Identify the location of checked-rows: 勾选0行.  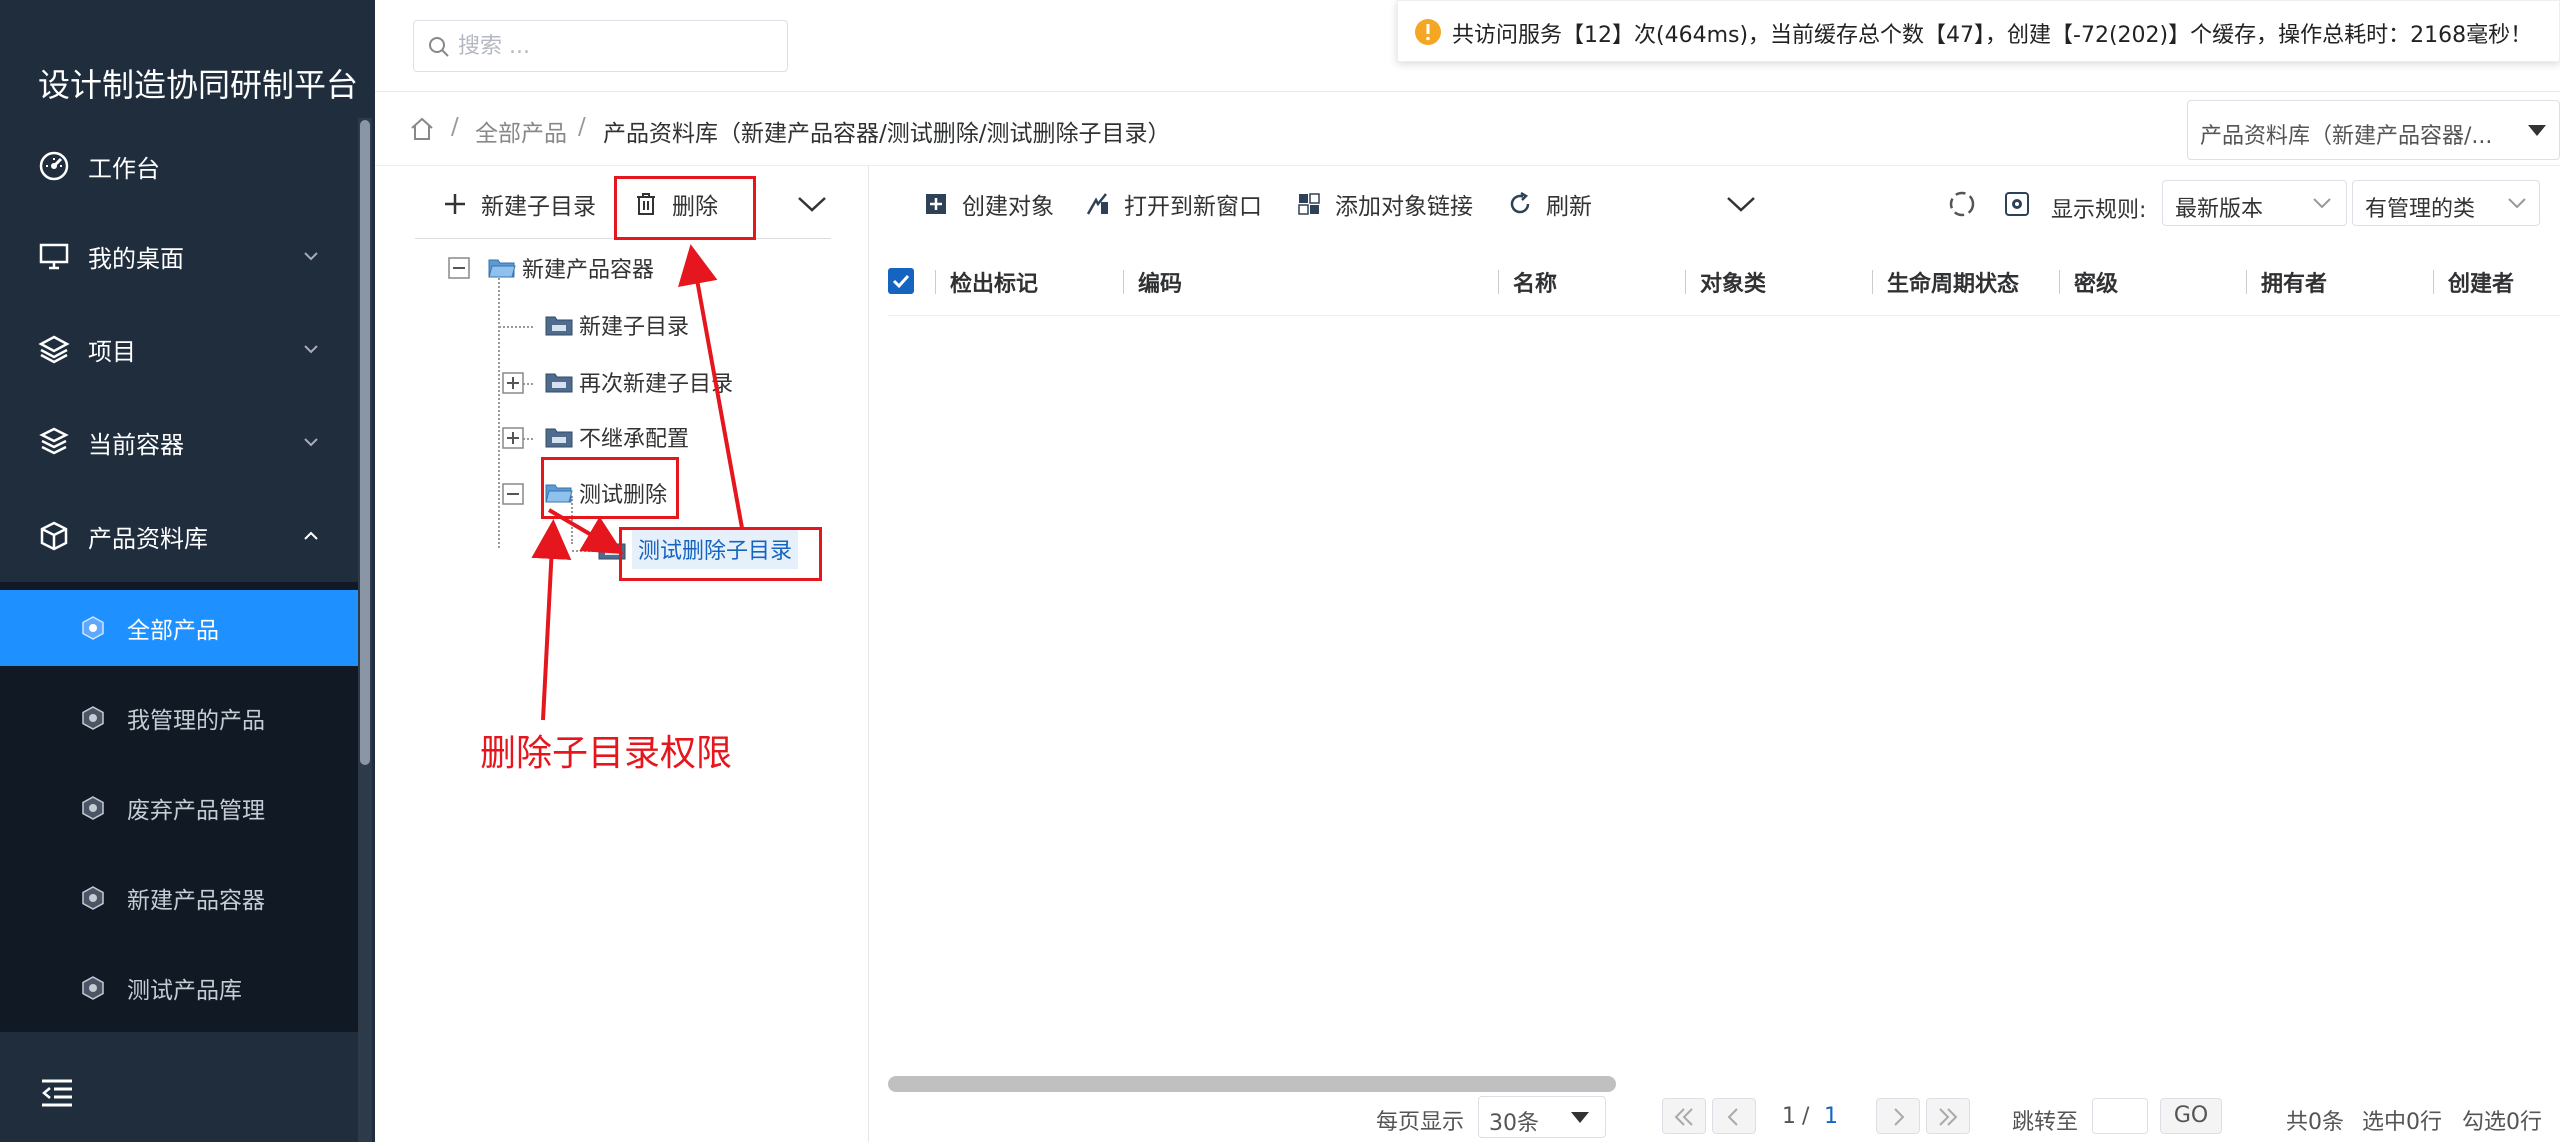
(2502, 1122).